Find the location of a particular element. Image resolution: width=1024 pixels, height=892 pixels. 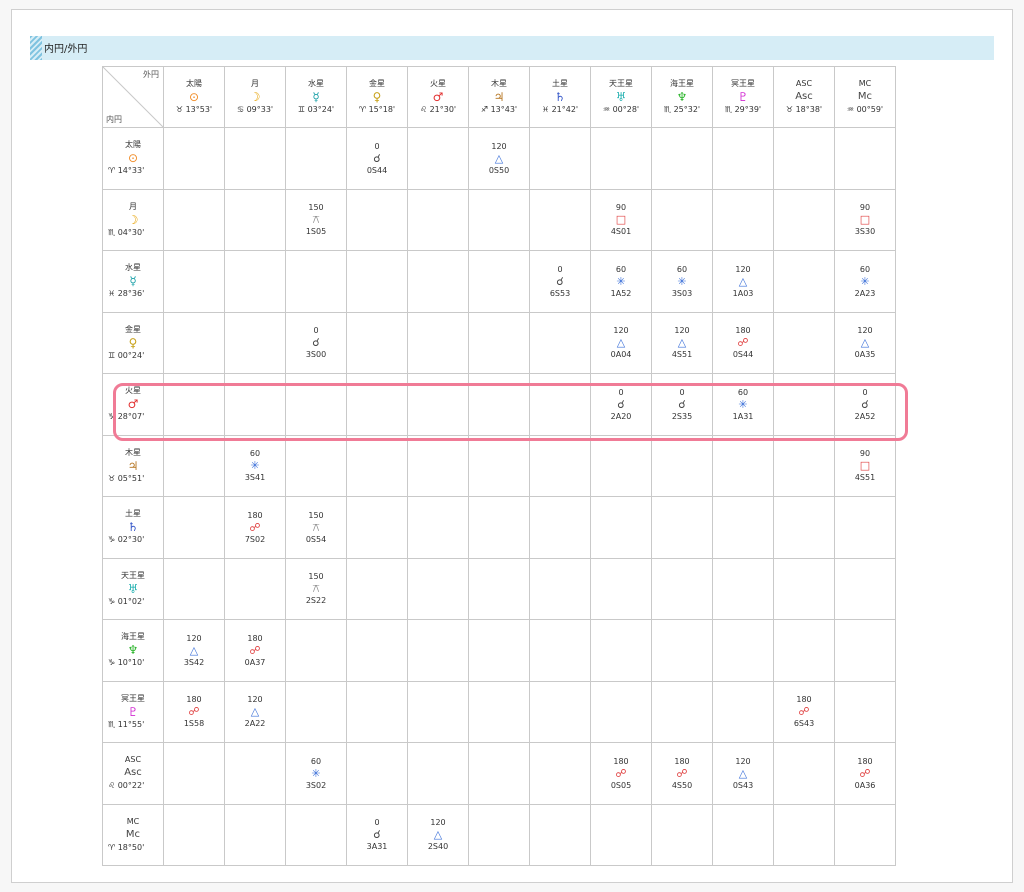

section-title: 内円/外円 is located at coordinates (66, 49).